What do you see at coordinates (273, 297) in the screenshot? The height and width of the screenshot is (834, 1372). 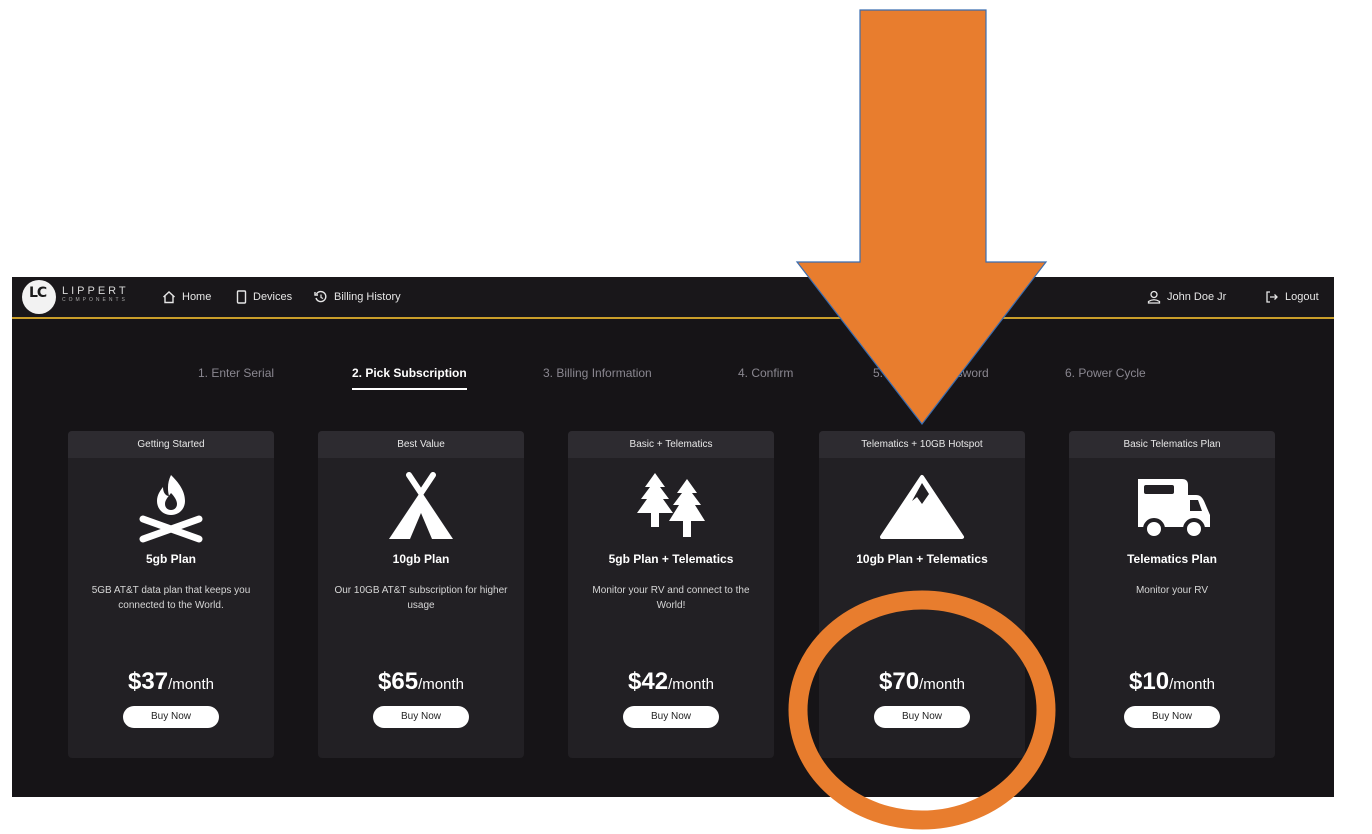 I see `nav-devices-label: Devices` at bounding box center [273, 297].